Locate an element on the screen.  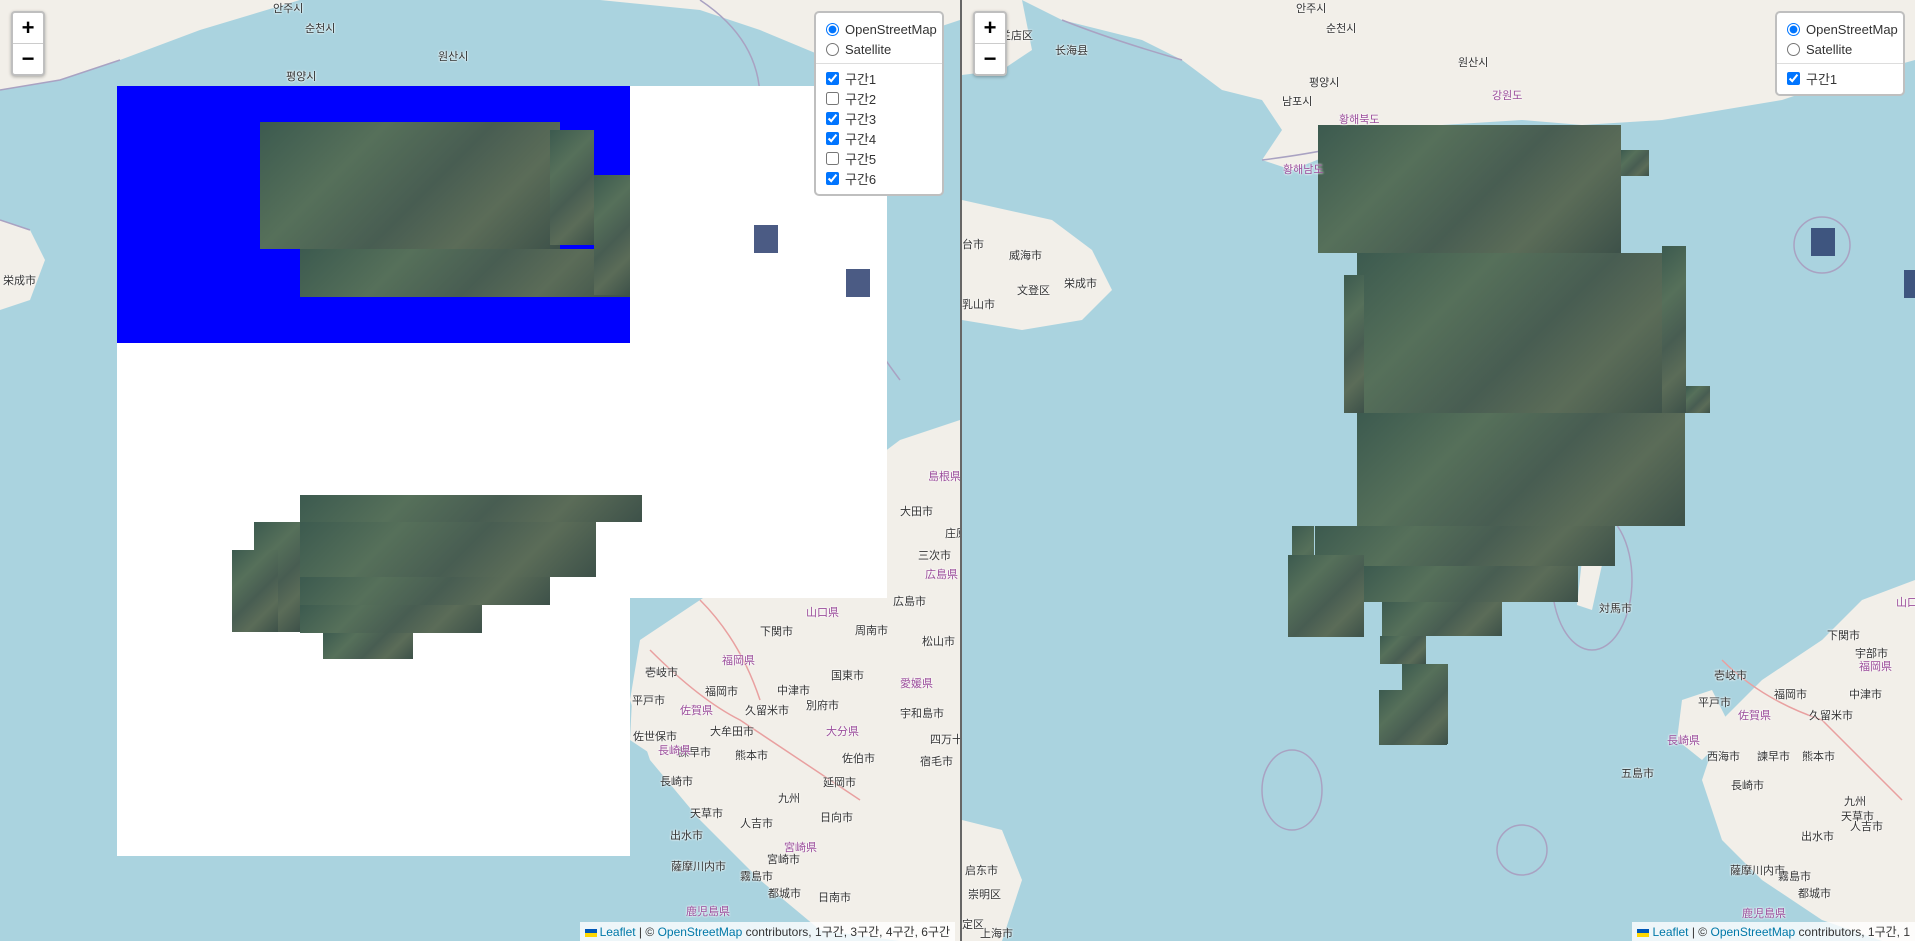
map-label: 宇部市 is located at coordinates (1871, 654).